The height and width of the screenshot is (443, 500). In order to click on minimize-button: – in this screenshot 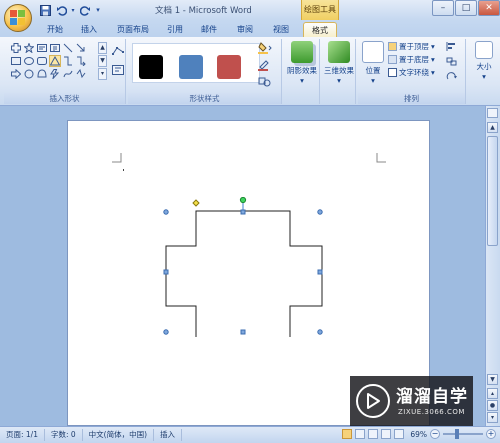, I will do `click(443, 8)`.